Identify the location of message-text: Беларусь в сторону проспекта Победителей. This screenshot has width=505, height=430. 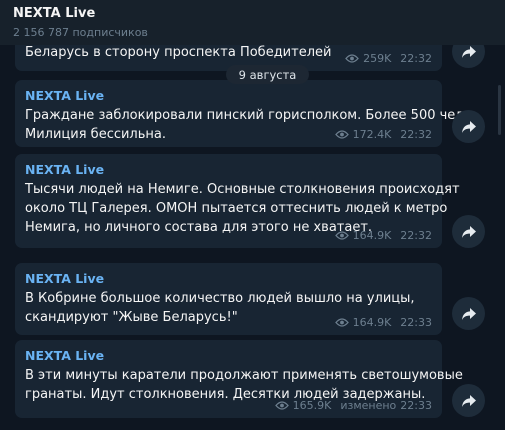
(178, 52).